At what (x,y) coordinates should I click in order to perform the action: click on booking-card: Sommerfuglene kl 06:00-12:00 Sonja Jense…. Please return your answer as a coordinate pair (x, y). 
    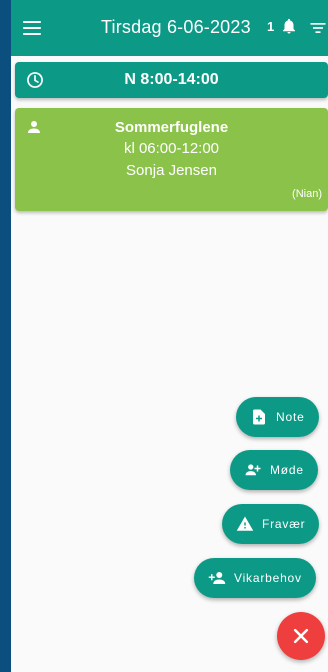
    Looking at the image, I should click on (171, 159).